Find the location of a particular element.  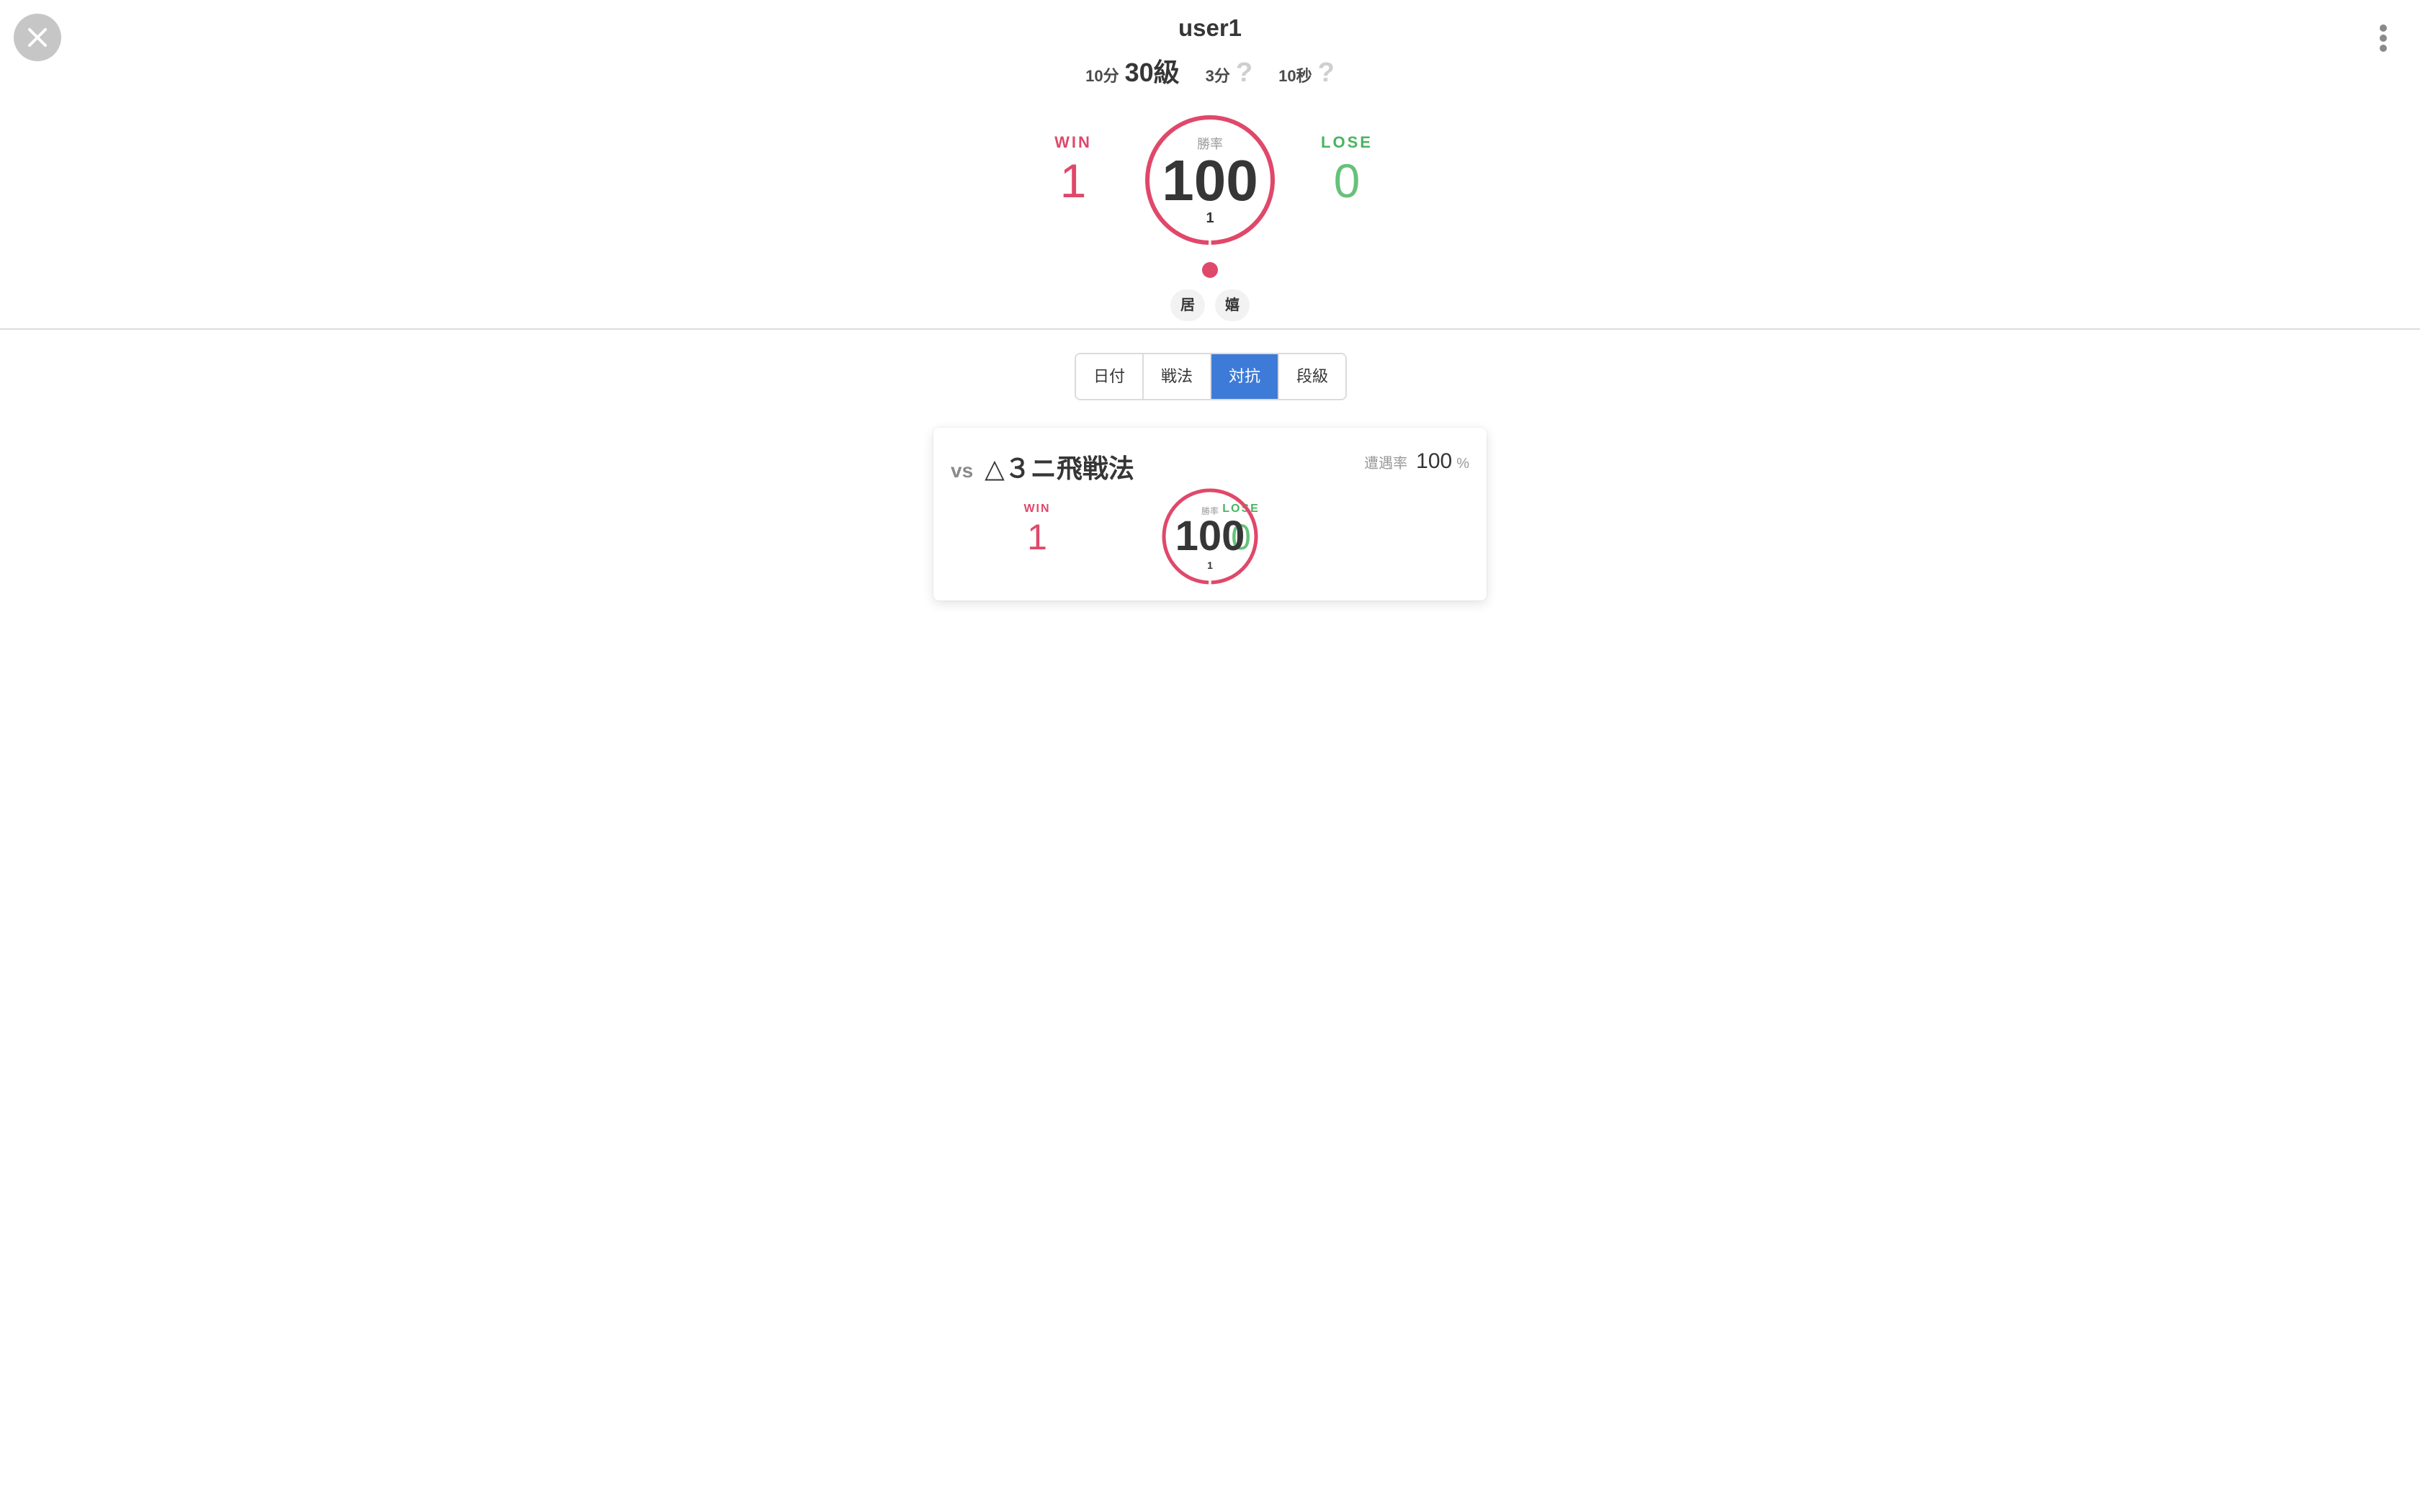

summary-win: WIN 1 is located at coordinates (1073, 171).